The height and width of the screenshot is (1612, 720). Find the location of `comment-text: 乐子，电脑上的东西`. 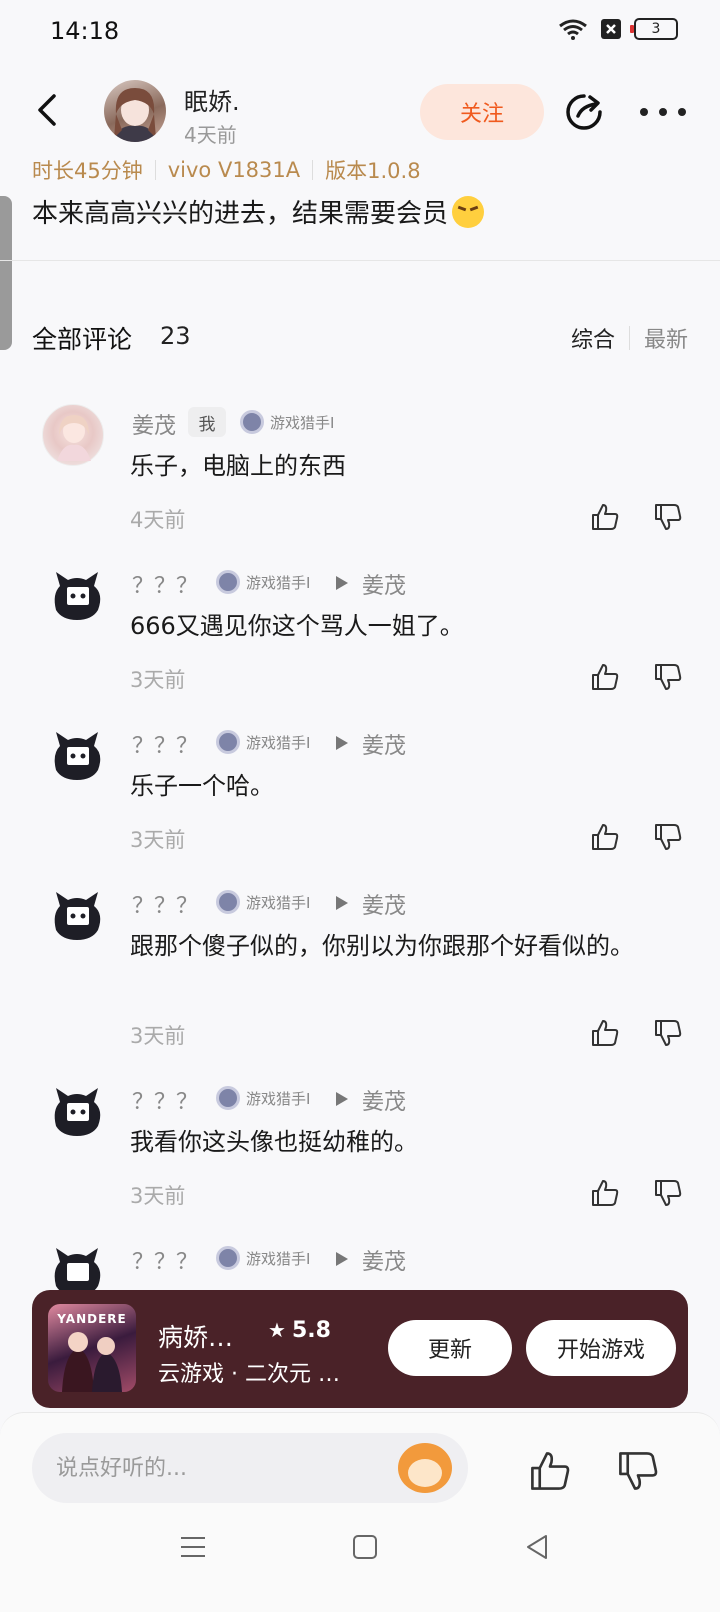

comment-text: 乐子，电脑上的东西 is located at coordinates (238, 466).